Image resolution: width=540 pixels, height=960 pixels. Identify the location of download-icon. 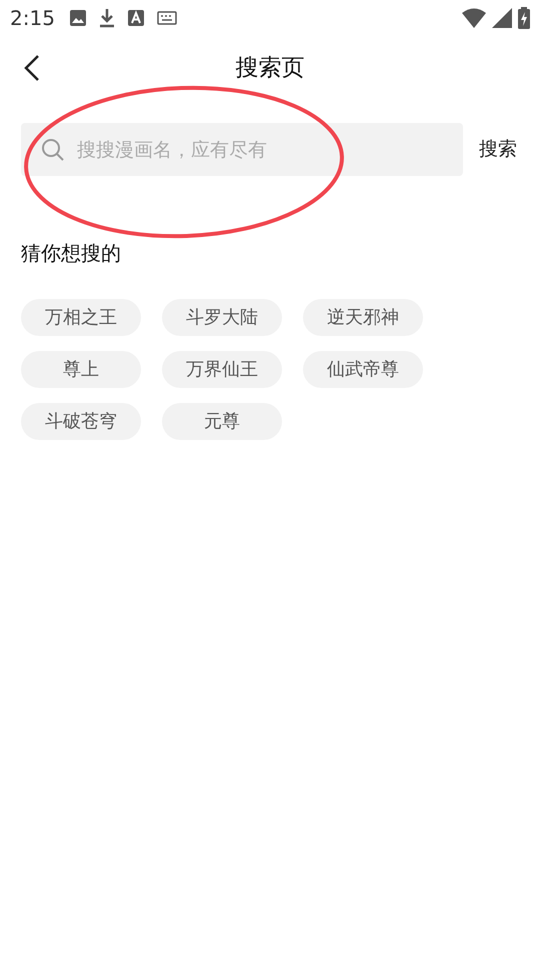
(106, 18).